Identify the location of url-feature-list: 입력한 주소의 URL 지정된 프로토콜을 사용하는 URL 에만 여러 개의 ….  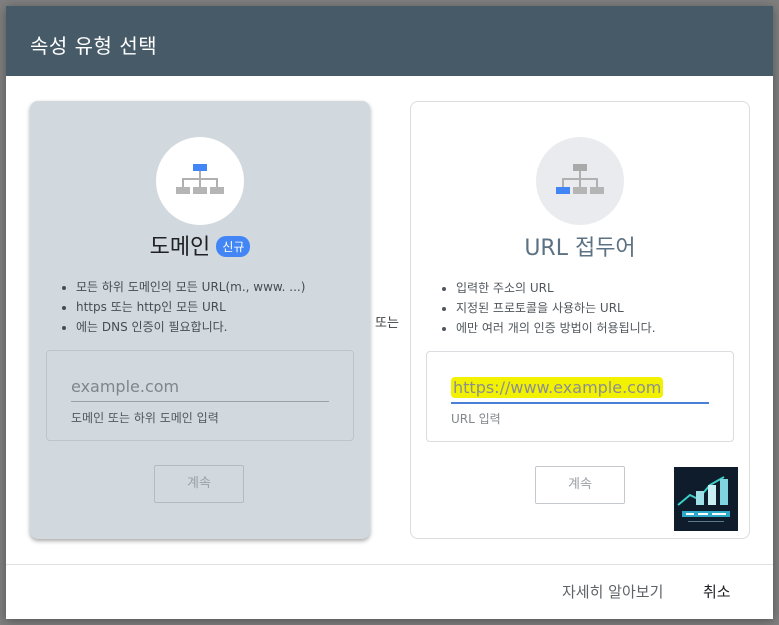
(547, 308).